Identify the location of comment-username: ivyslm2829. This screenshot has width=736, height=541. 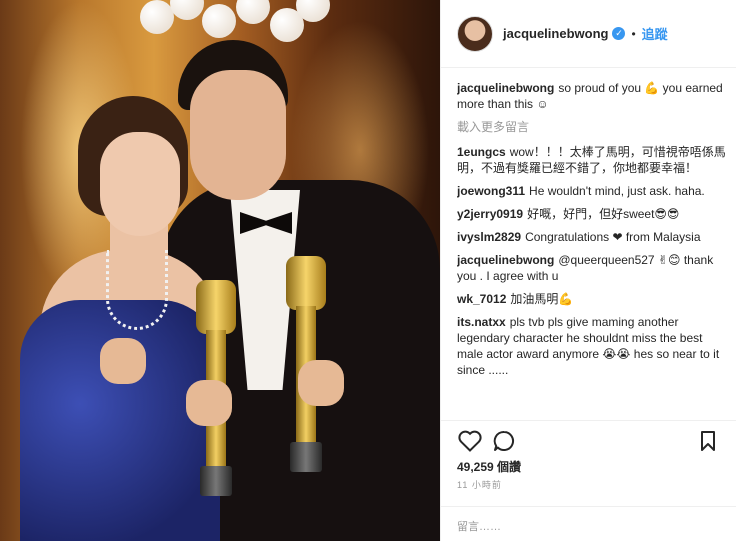
(489, 237).